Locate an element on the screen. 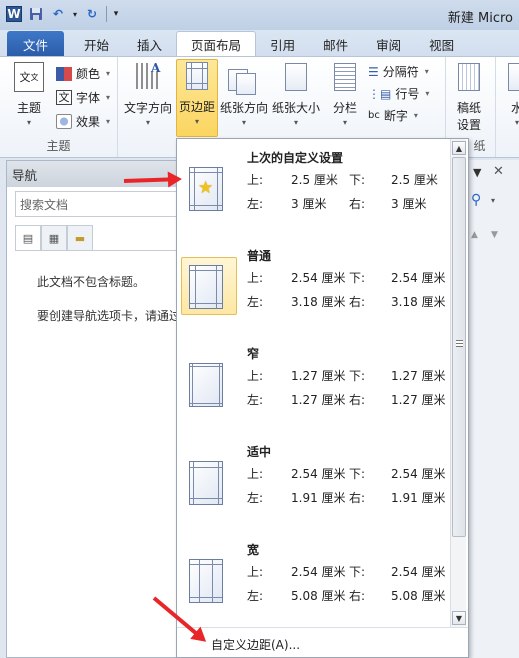  browse-results-tab: ▬ is located at coordinates (80, 238).